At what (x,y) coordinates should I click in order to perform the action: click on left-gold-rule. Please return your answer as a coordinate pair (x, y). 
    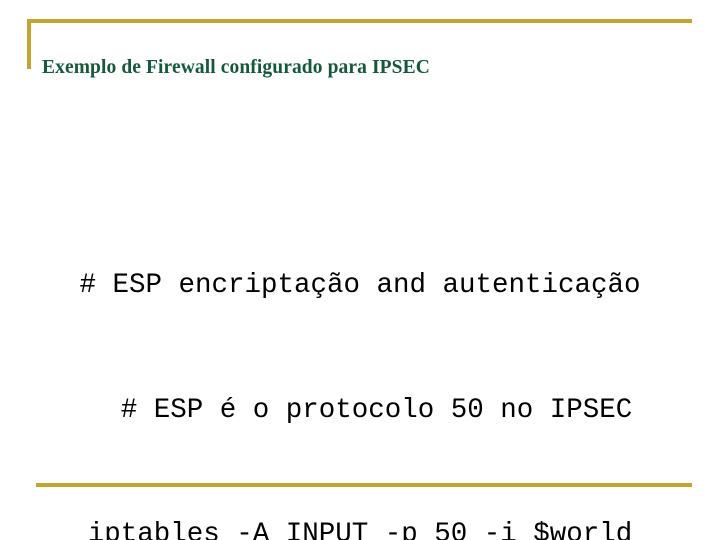
    Looking at the image, I should click on (29, 44).